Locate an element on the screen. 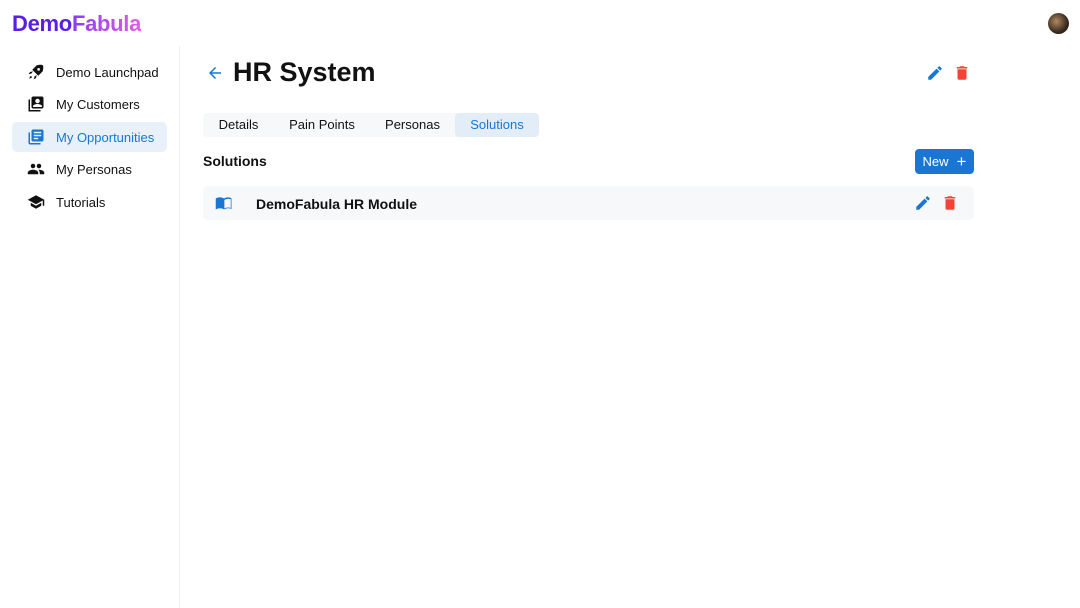  tab-solutions: Solutions is located at coordinates (497, 125).